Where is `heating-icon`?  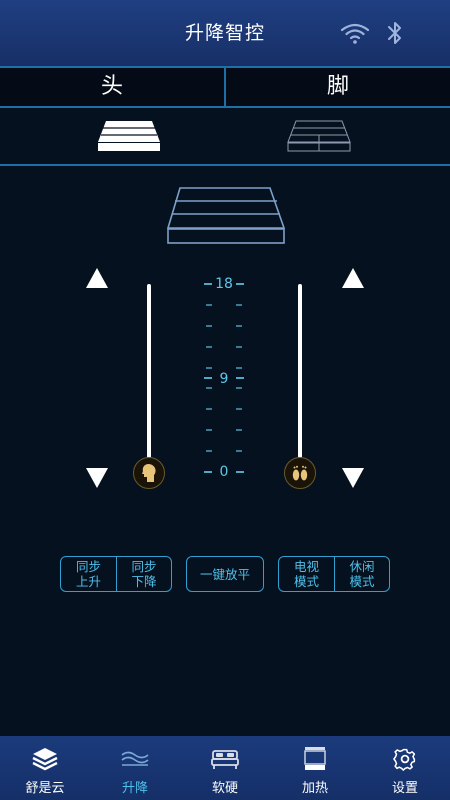 heating-icon is located at coordinates (315, 758).